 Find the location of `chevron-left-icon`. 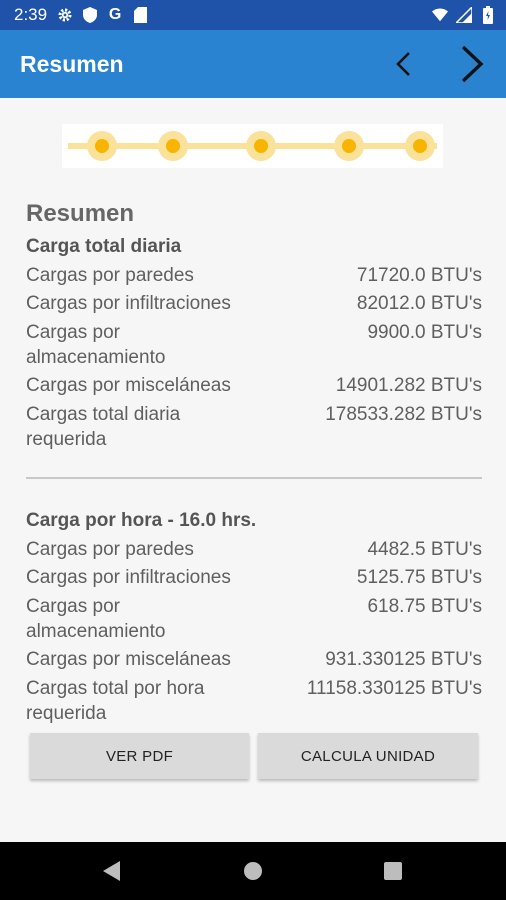

chevron-left-icon is located at coordinates (403, 64).